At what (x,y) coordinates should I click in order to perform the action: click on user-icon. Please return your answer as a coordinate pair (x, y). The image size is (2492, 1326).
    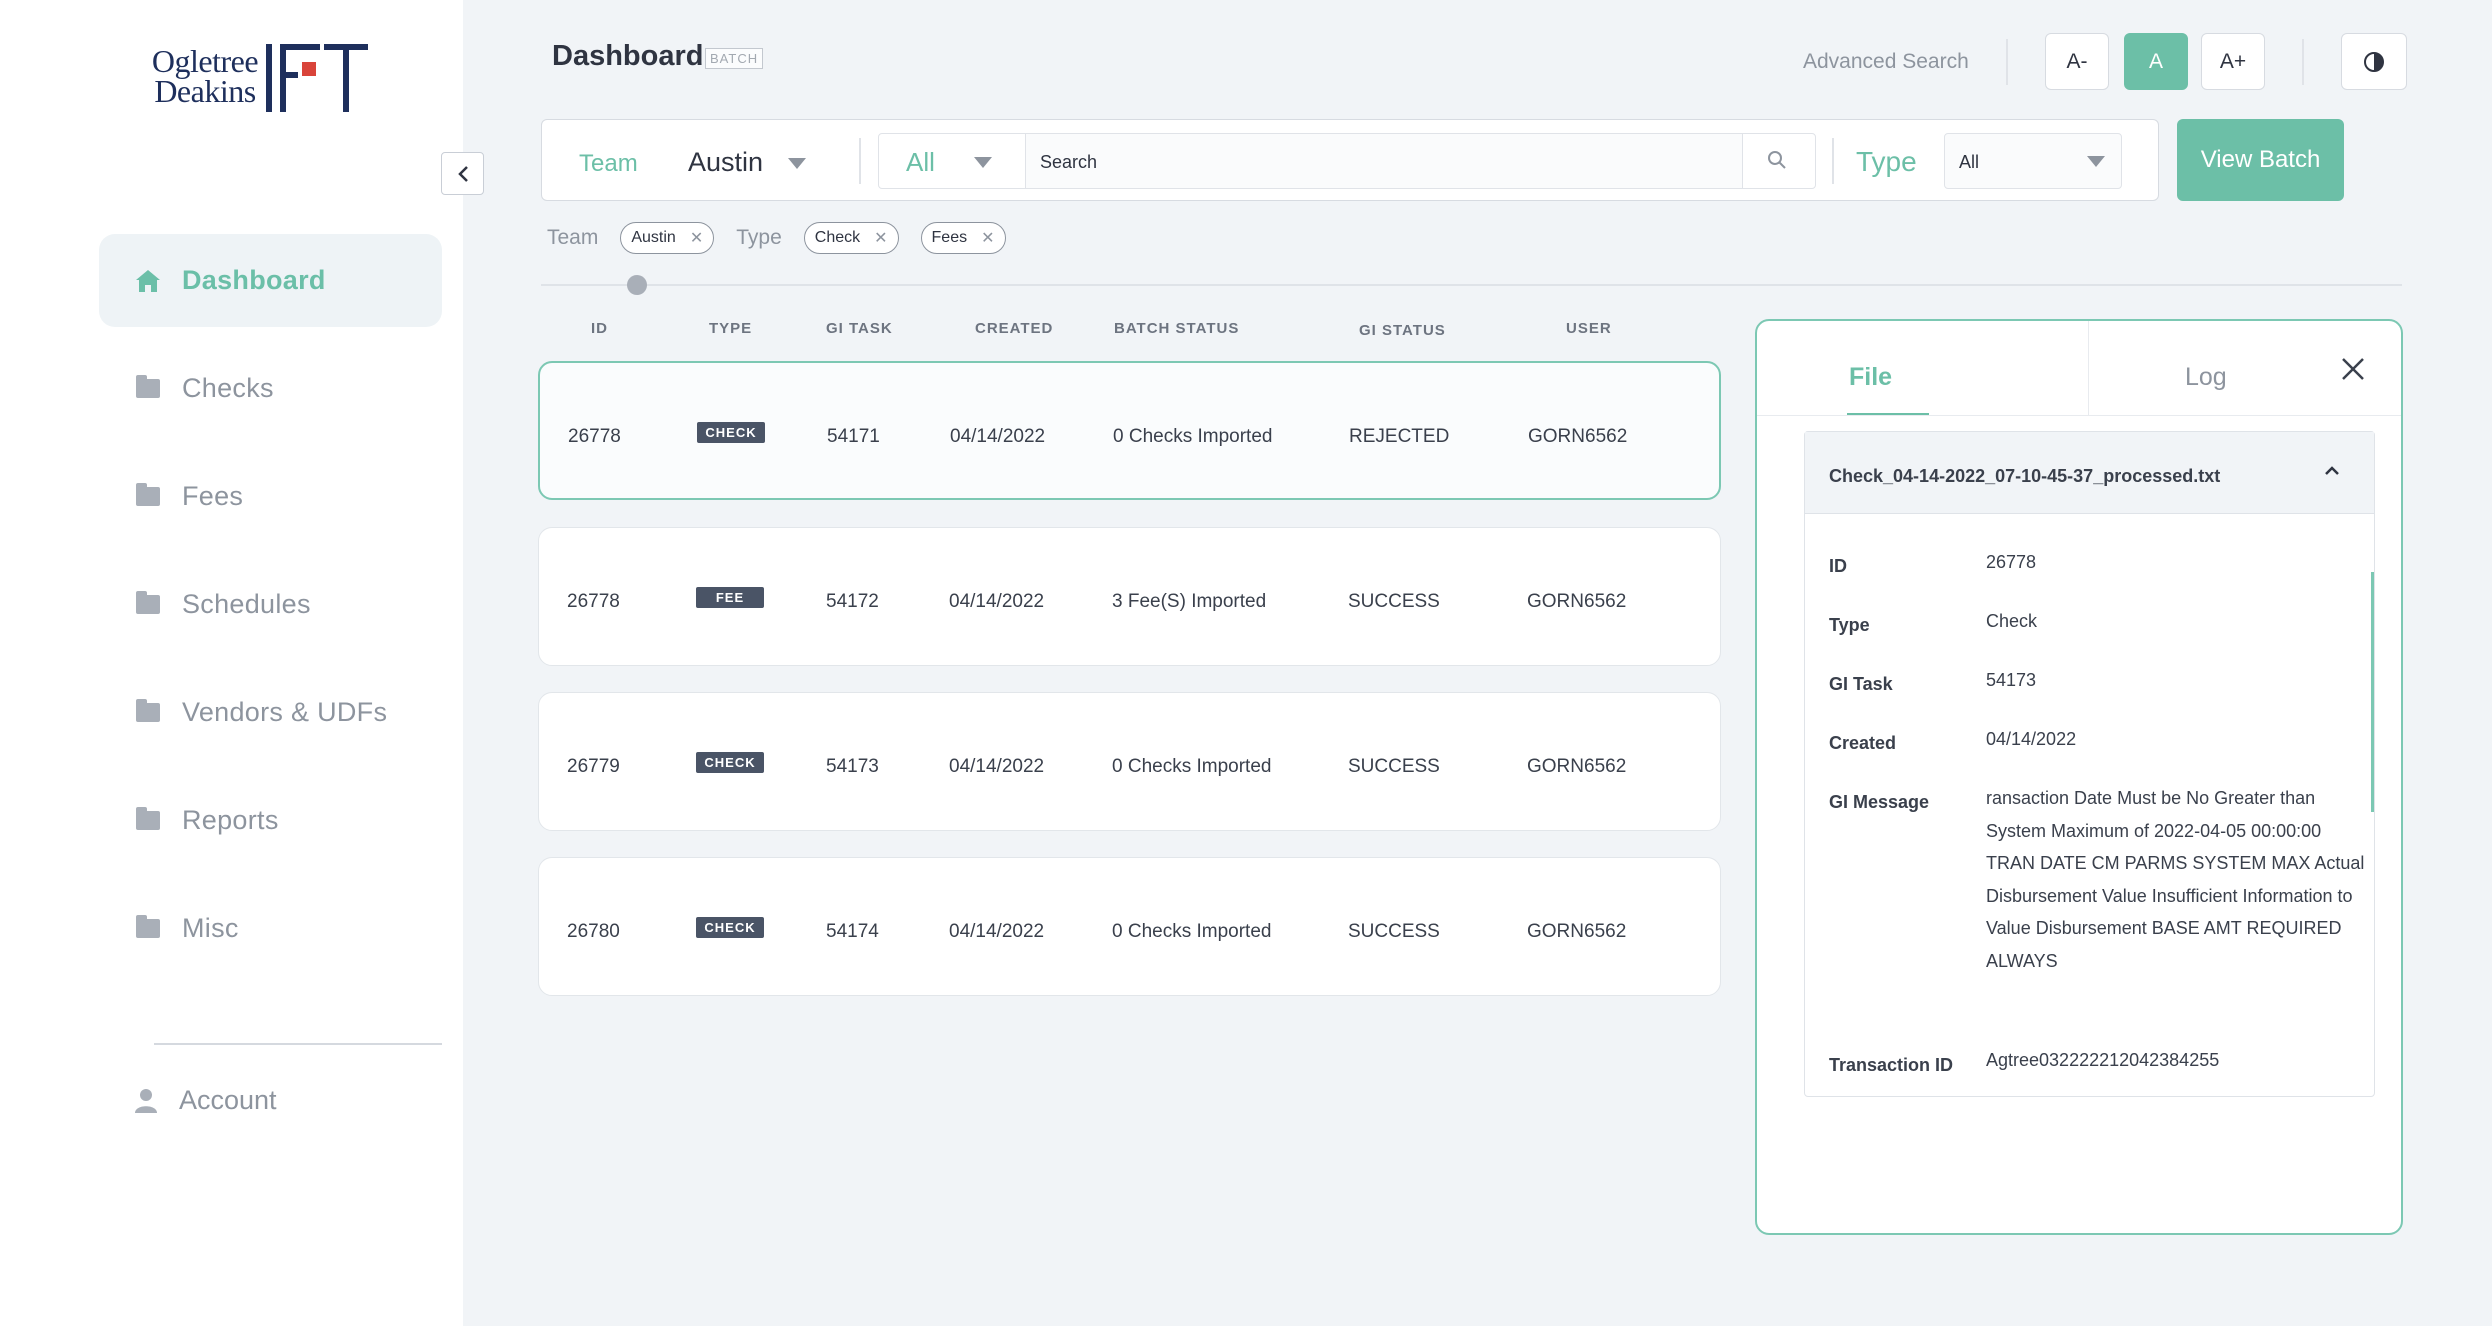
    Looking at the image, I should click on (146, 1100).